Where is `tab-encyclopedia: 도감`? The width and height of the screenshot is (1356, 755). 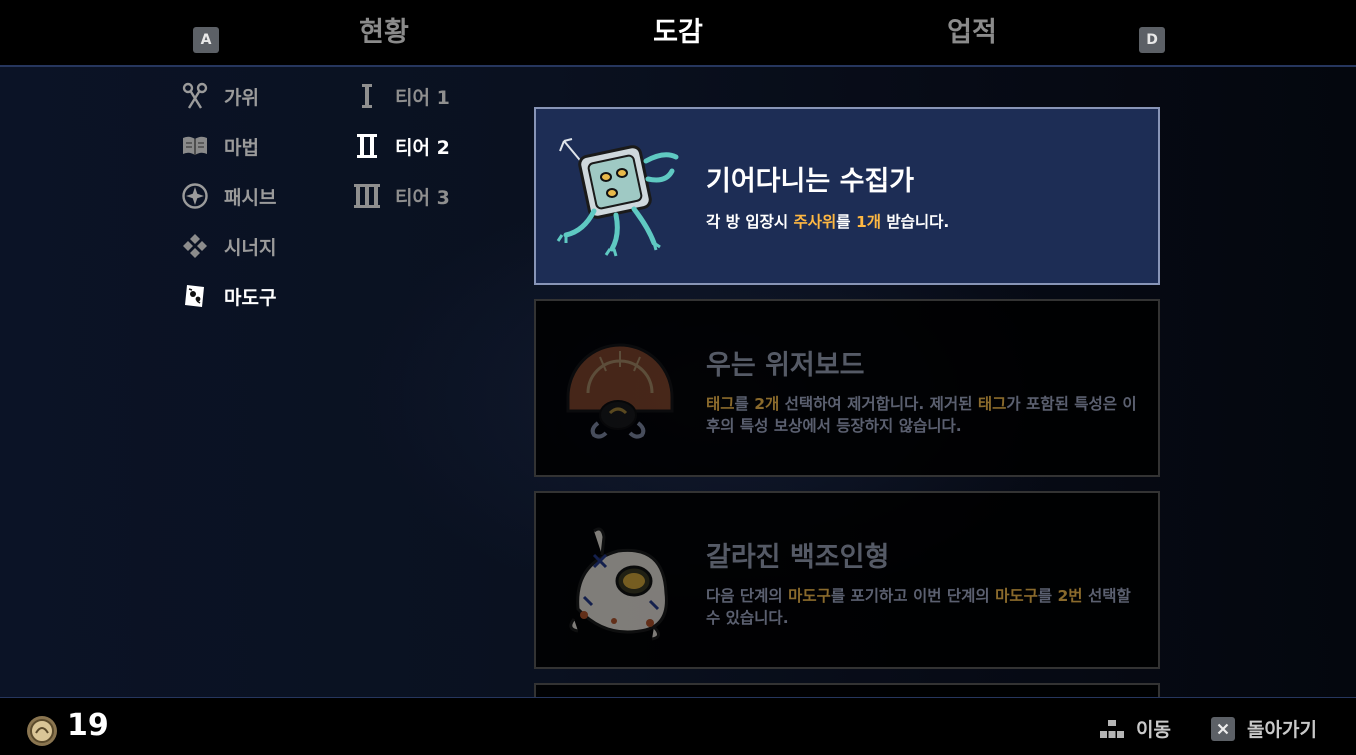 tab-encyclopedia: 도감 is located at coordinates (678, 29).